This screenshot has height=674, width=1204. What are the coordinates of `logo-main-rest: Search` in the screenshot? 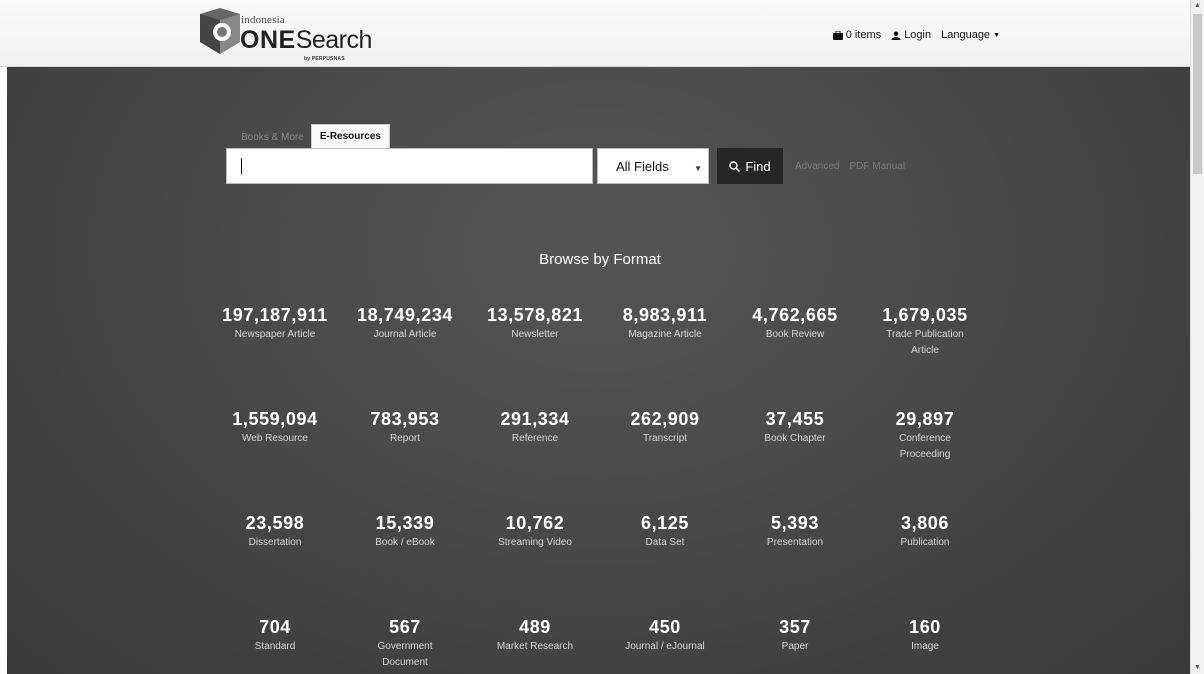 It's located at (334, 40).